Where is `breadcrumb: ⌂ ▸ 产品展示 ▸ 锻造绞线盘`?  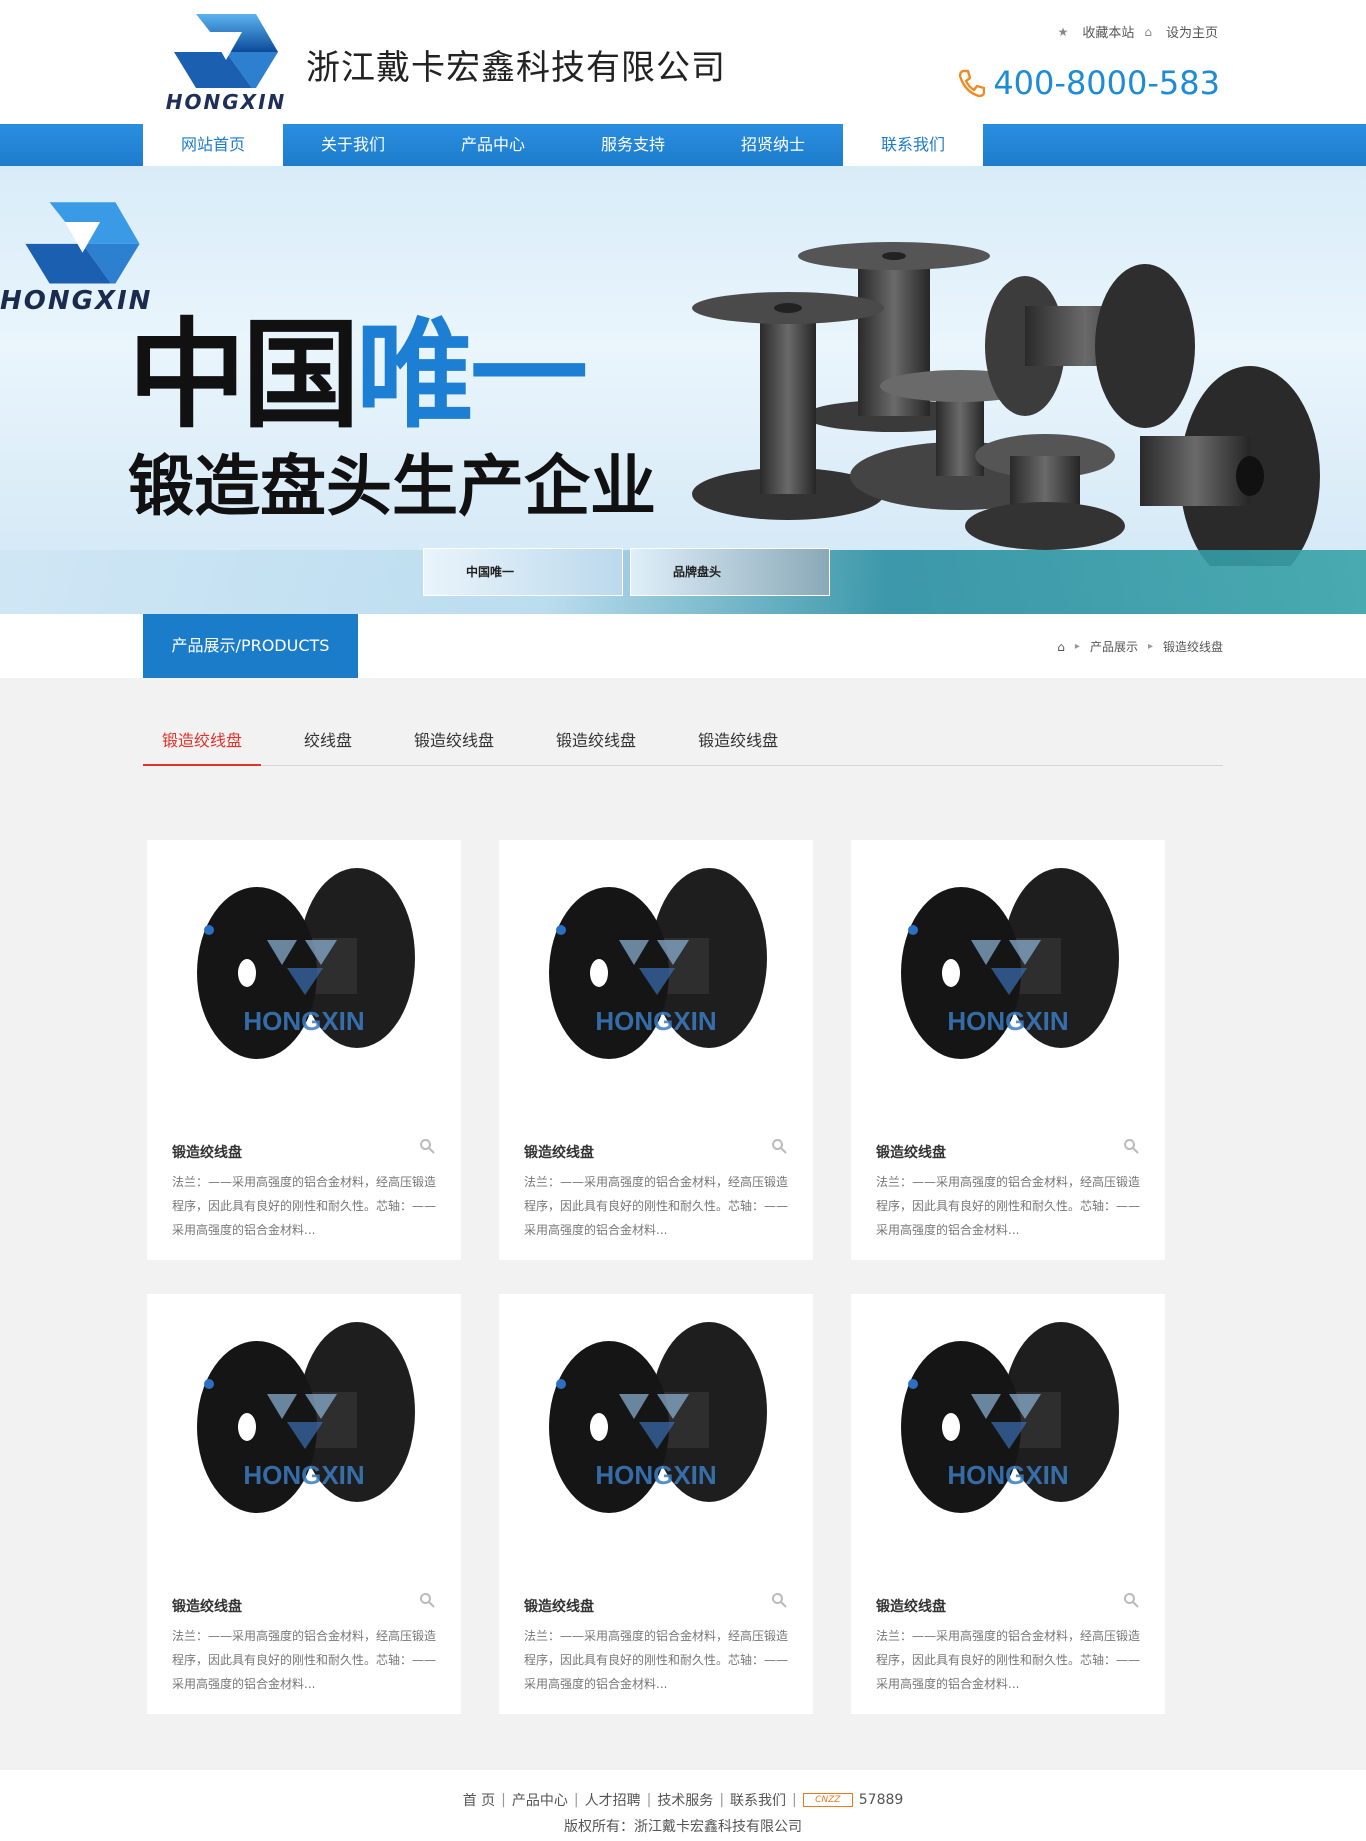 breadcrumb: ⌂ ▸ 产品展示 ▸ 锻造绞线盘 is located at coordinates (1140, 646).